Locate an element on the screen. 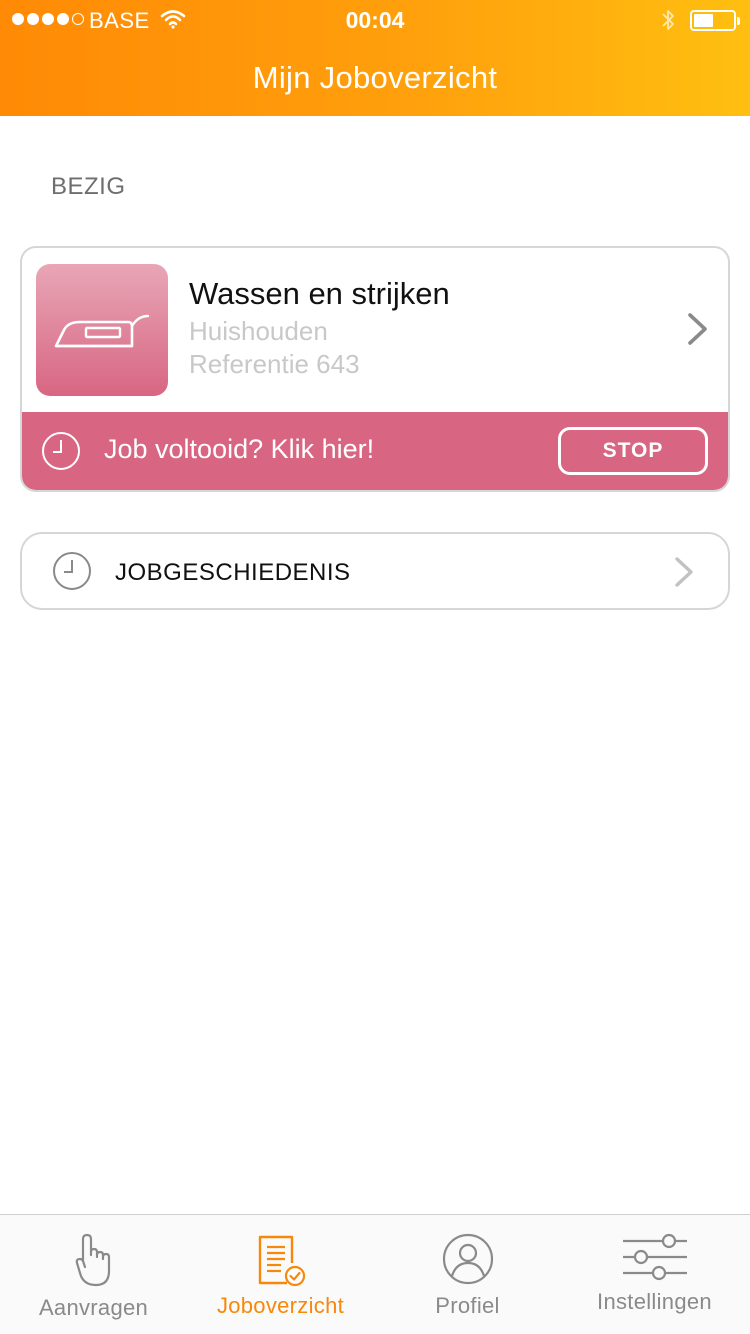 This screenshot has width=750, height=1334. section-label-active: BEZIG is located at coordinates (88, 186).